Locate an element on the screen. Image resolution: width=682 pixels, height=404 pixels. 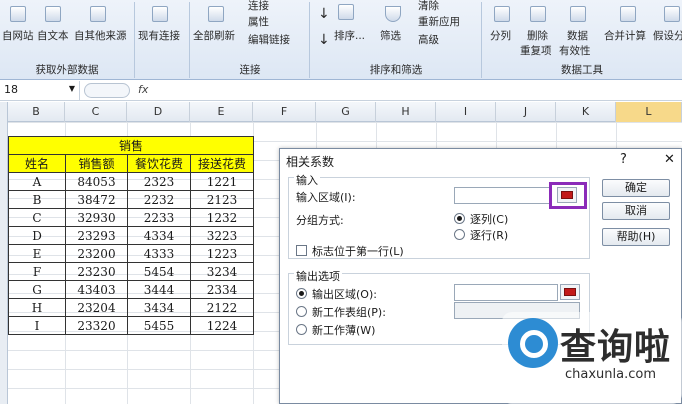
help-button: 帮助(H) is located at coordinates (636, 237).